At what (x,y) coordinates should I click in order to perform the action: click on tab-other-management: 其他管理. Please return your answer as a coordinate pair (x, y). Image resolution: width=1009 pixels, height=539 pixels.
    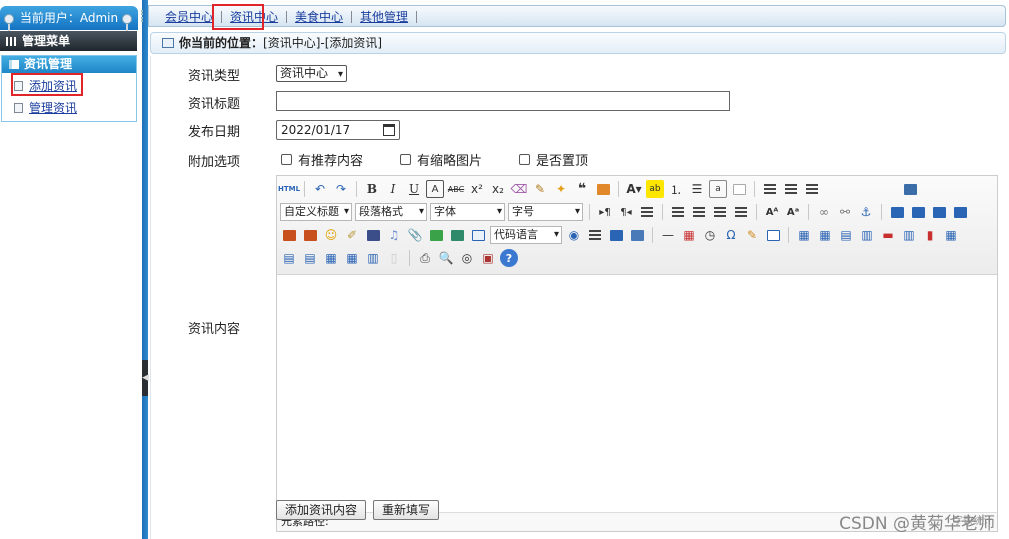
    Looking at the image, I should click on (385, 17).